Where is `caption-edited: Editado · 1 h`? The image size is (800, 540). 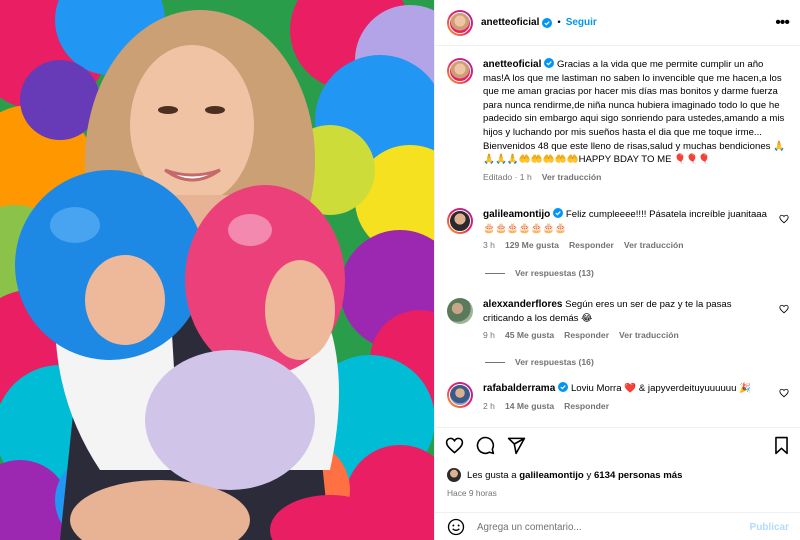
caption-edited: Editado · 1 h is located at coordinates (507, 176).